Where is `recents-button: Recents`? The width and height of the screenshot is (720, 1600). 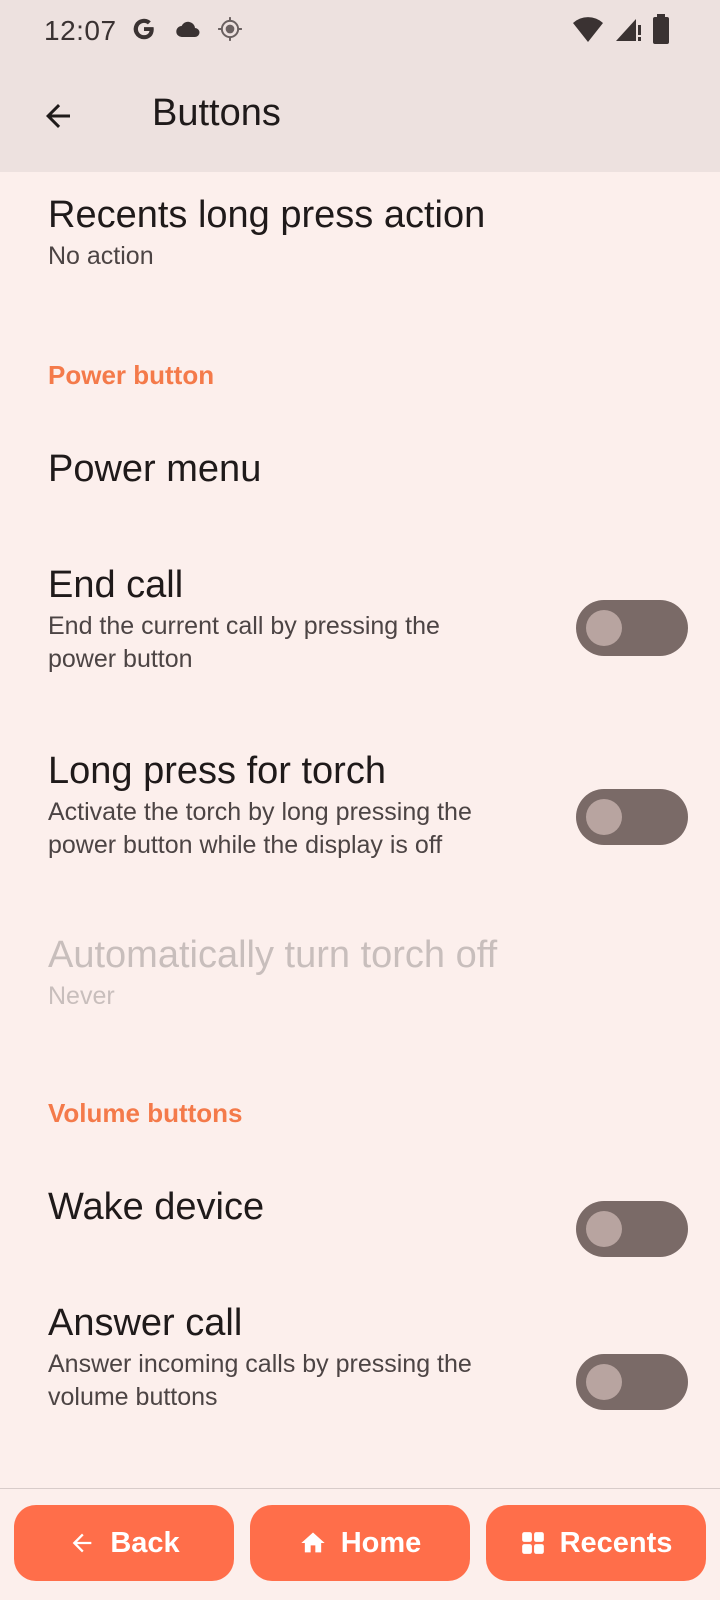
recents-button: Recents is located at coordinates (596, 1543).